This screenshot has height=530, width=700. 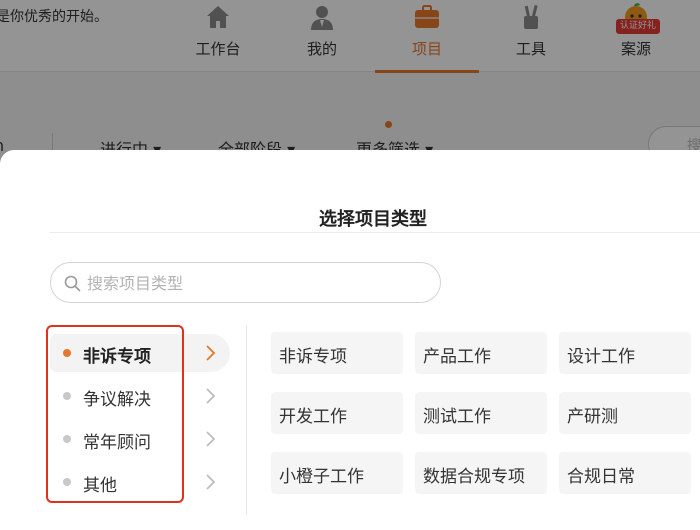 What do you see at coordinates (625, 353) in the screenshot?
I see `type-option: 设计工作` at bounding box center [625, 353].